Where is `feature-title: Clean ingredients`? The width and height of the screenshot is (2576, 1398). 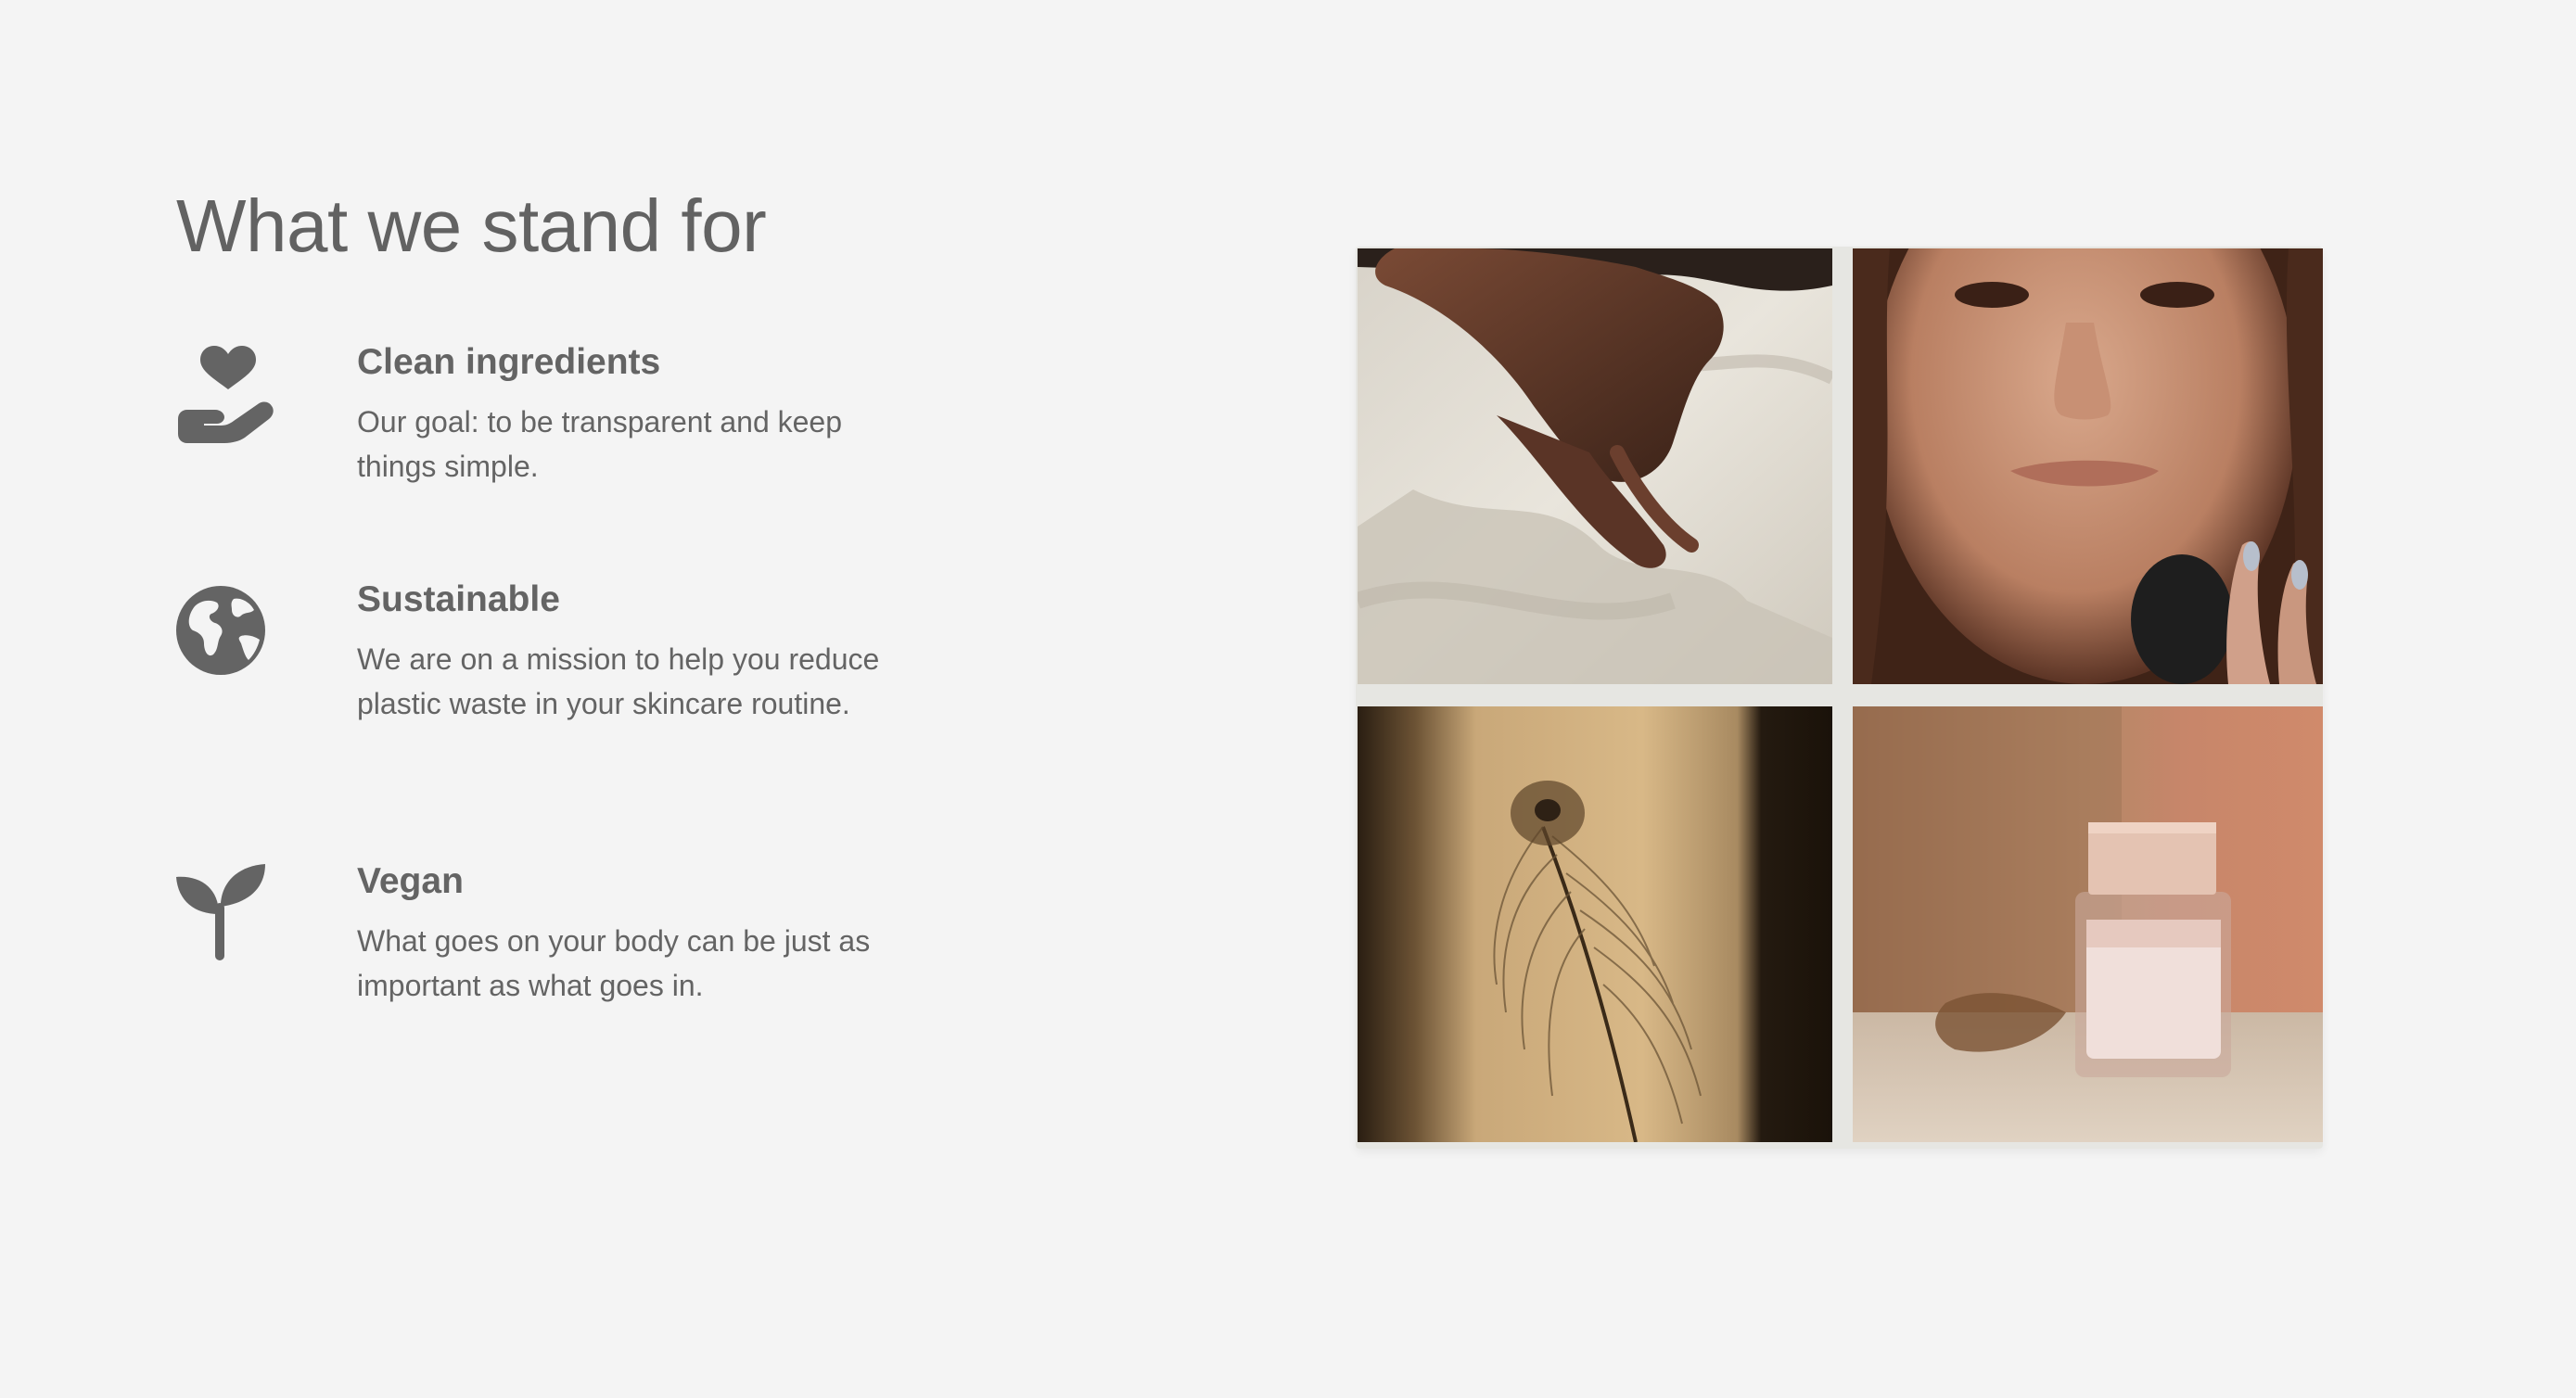
feature-title: Clean ingredients is located at coordinates (509, 362).